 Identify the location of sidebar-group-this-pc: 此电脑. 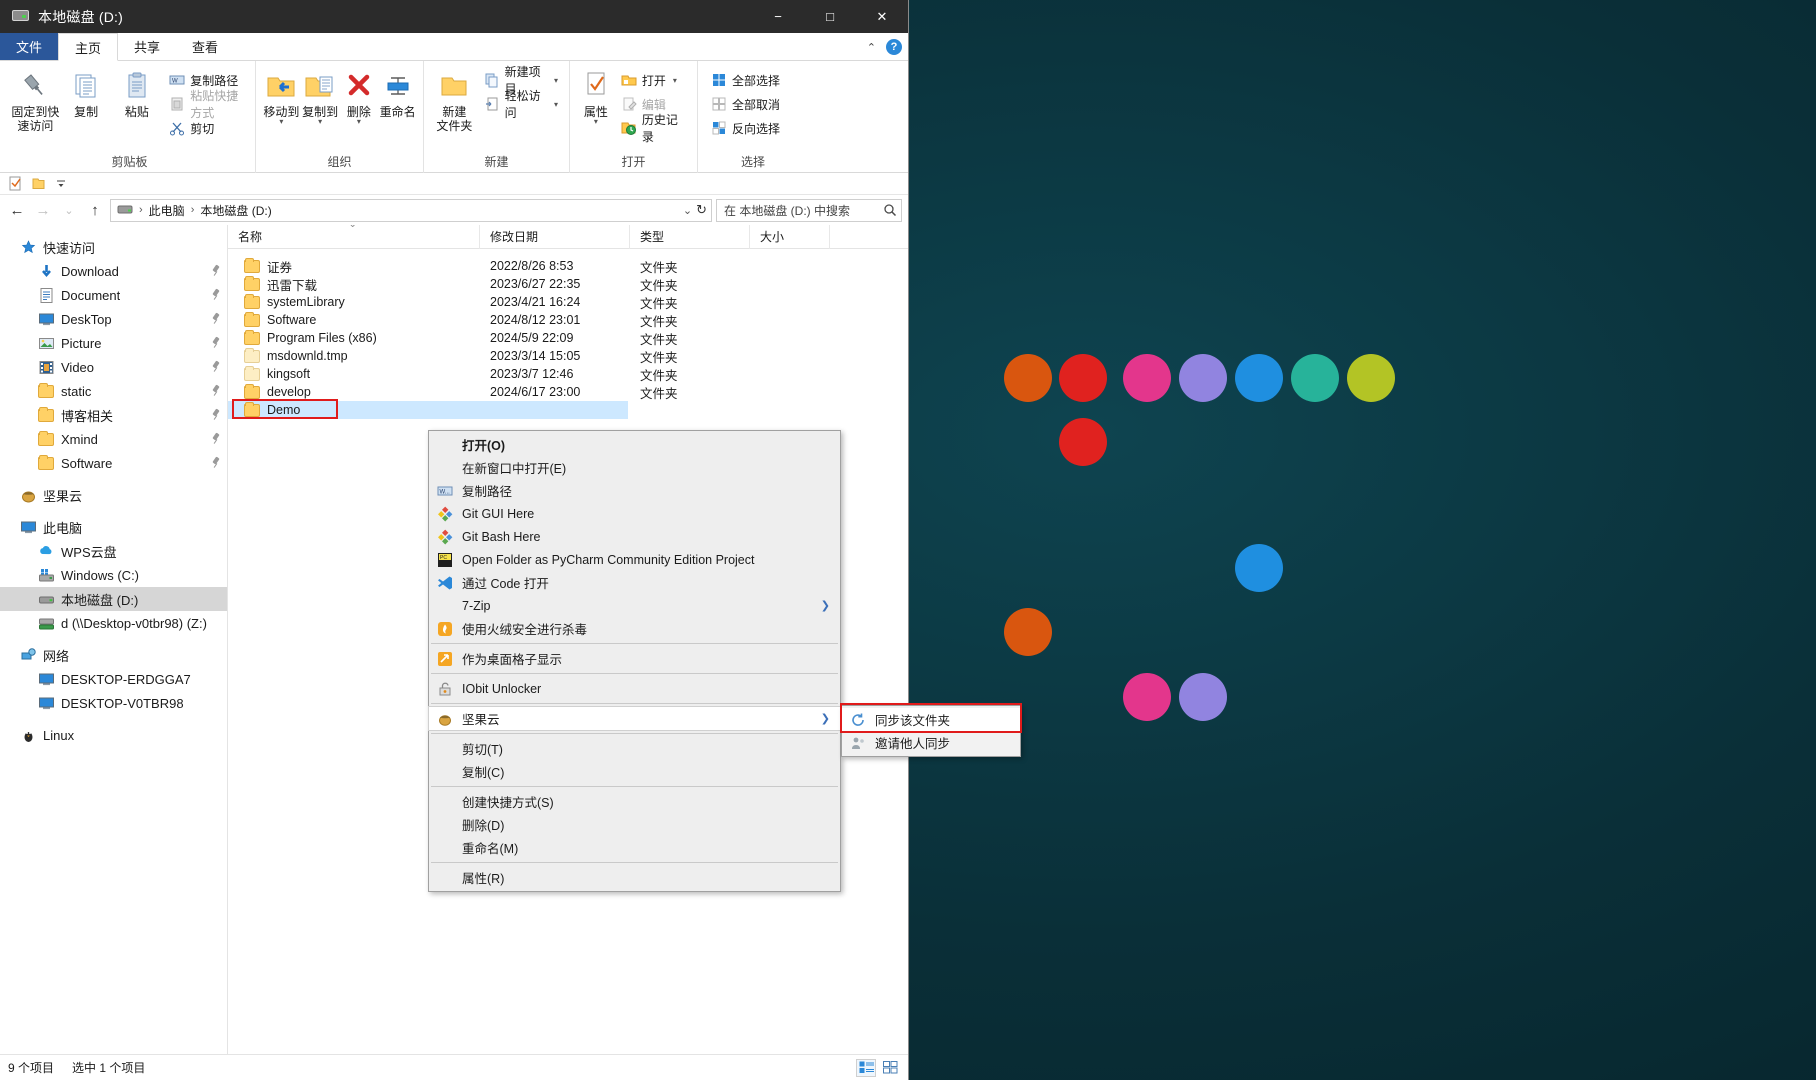
(113, 527).